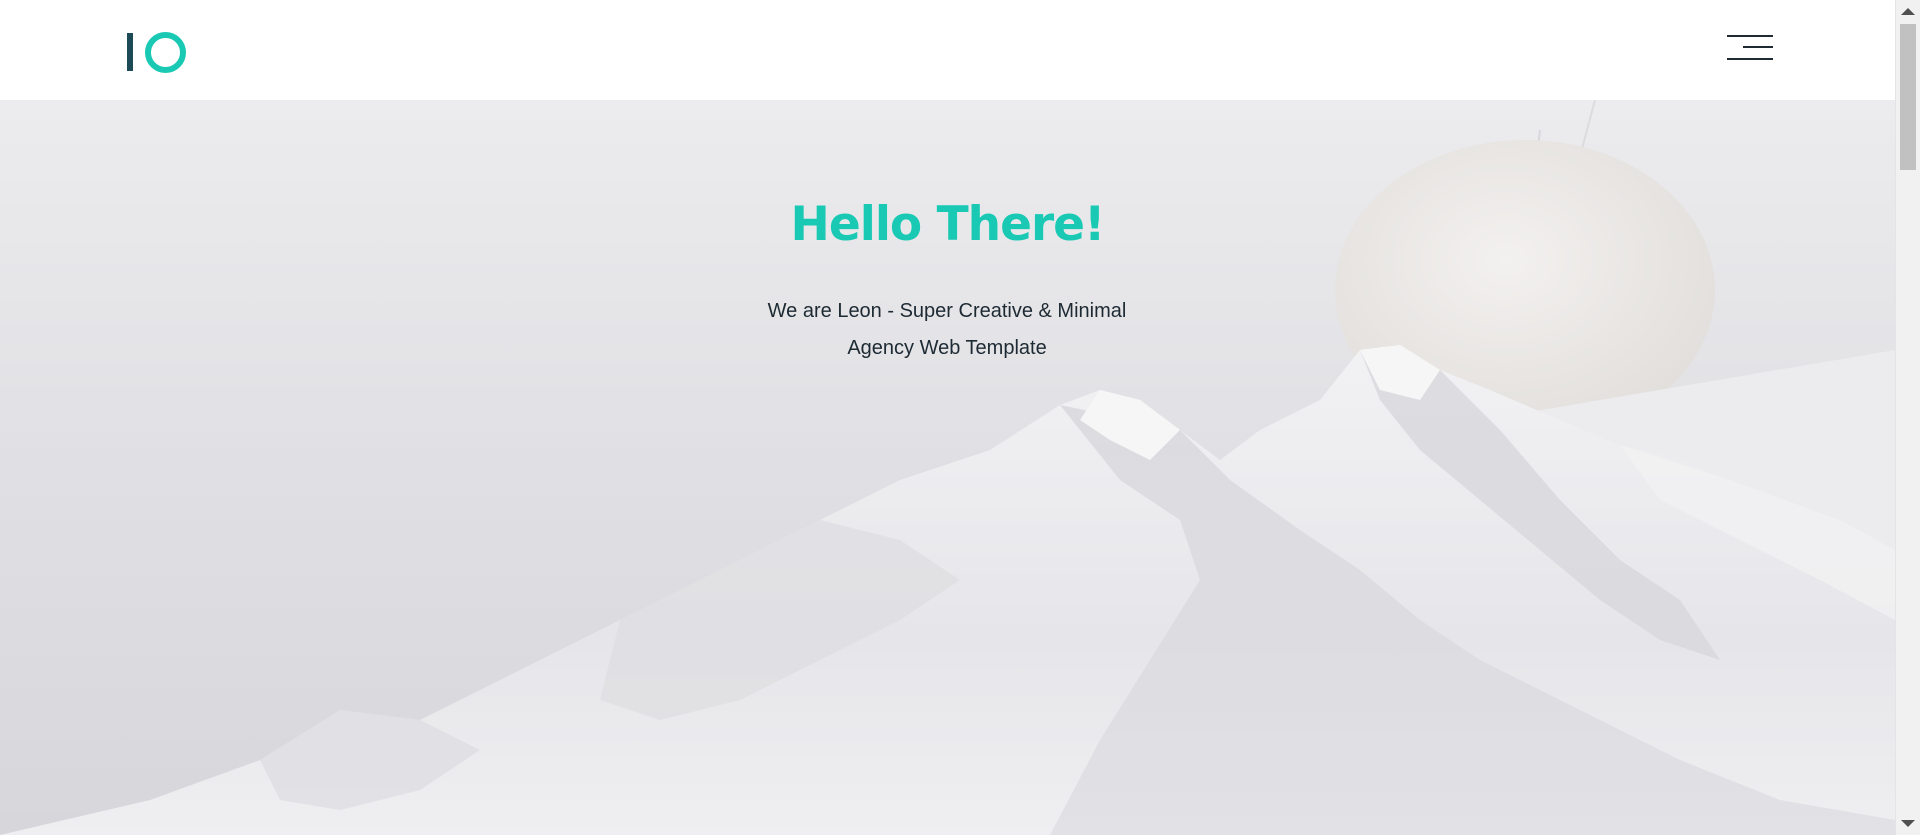  I want to click on menu-line-top, so click(1750, 36).